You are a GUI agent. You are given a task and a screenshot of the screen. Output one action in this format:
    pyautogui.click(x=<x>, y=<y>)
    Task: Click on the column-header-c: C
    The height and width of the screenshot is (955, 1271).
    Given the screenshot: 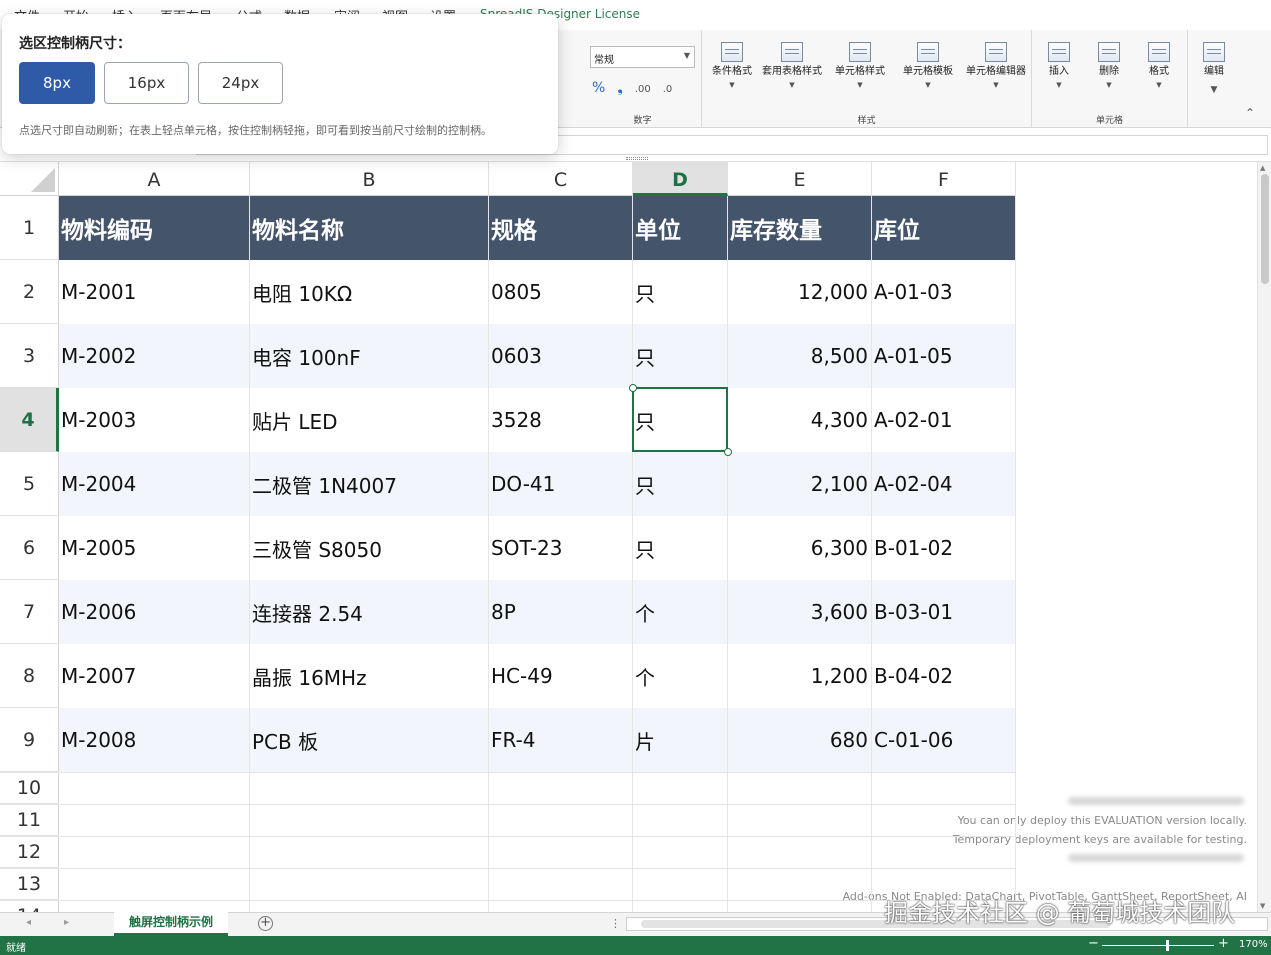 What is the action you would take?
    pyautogui.click(x=561, y=179)
    